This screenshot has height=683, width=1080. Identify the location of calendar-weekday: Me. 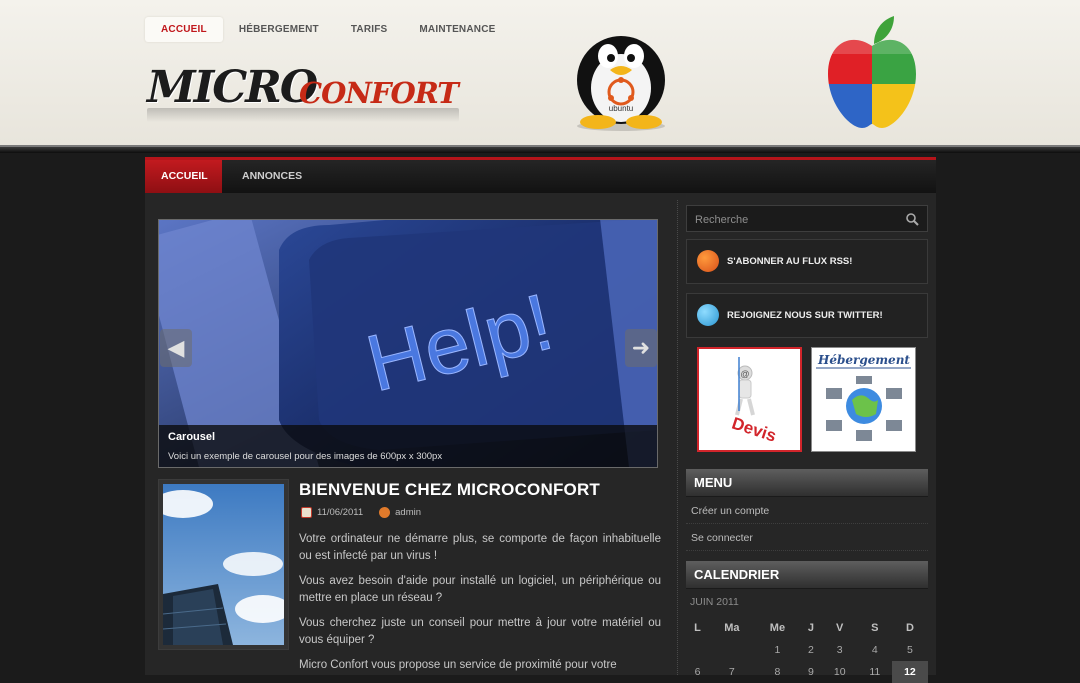
(777, 628).